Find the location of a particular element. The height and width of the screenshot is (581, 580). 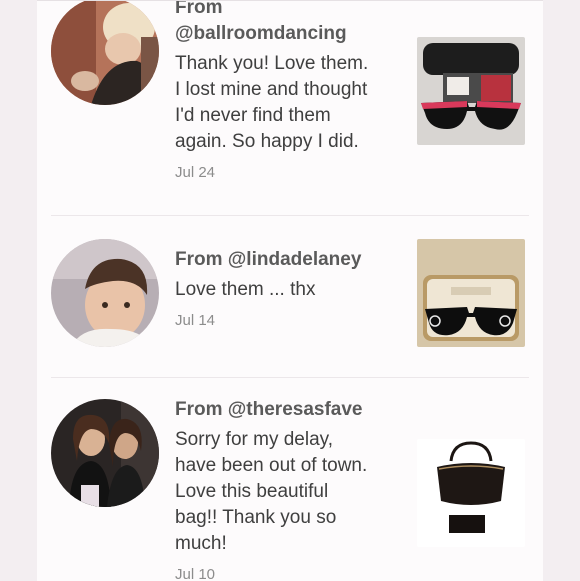

reviewer-username: From @lindadelaney is located at coordinates (292, 260).